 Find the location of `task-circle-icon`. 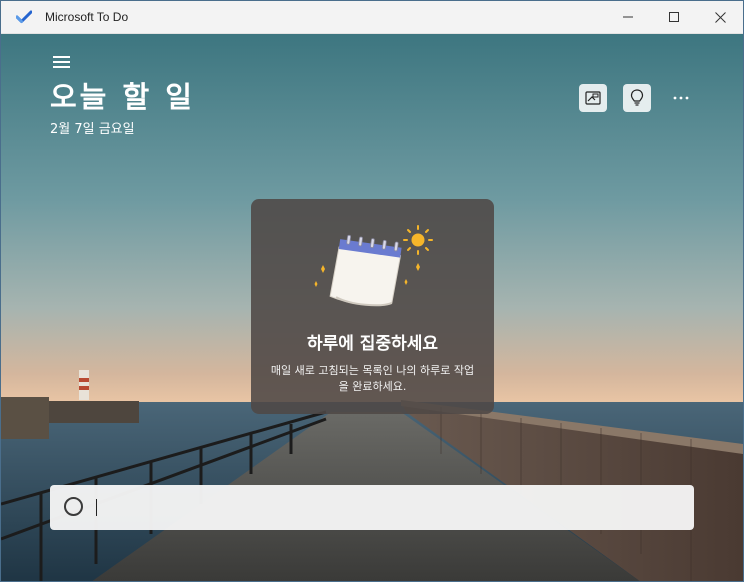

task-circle-icon is located at coordinates (73, 506).